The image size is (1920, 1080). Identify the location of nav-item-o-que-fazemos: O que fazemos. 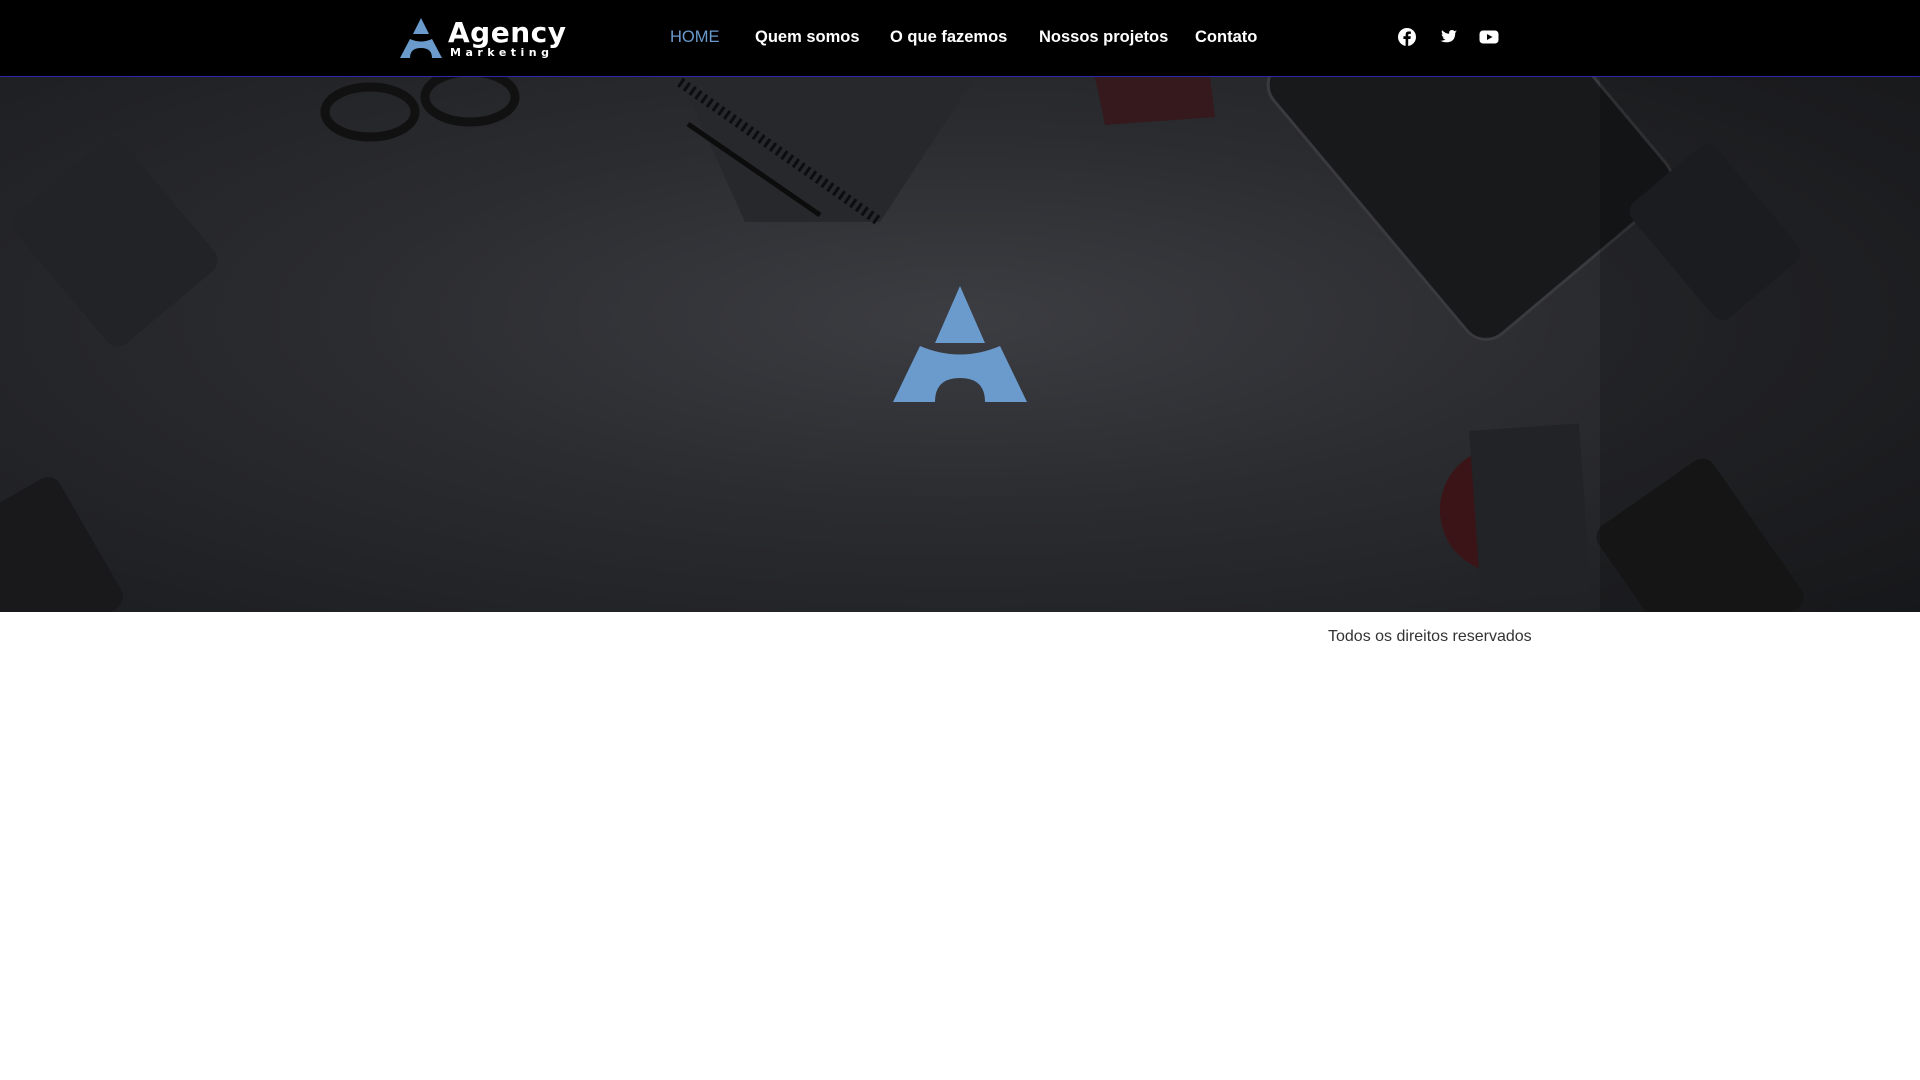
(948, 37).